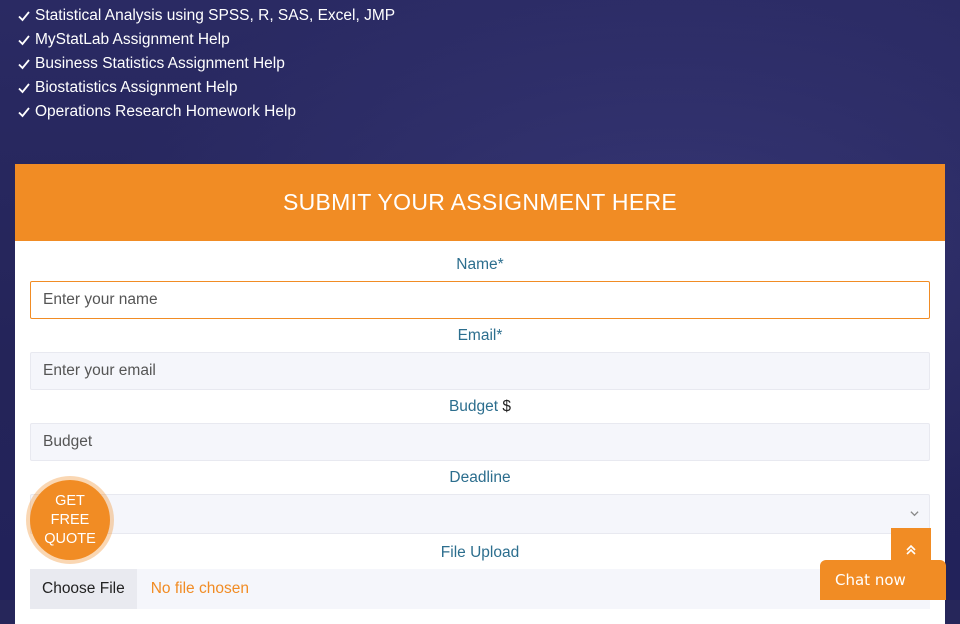  Describe the element at coordinates (166, 111) in the screenshot. I see `service-label: Operations Research Homework Help` at that location.